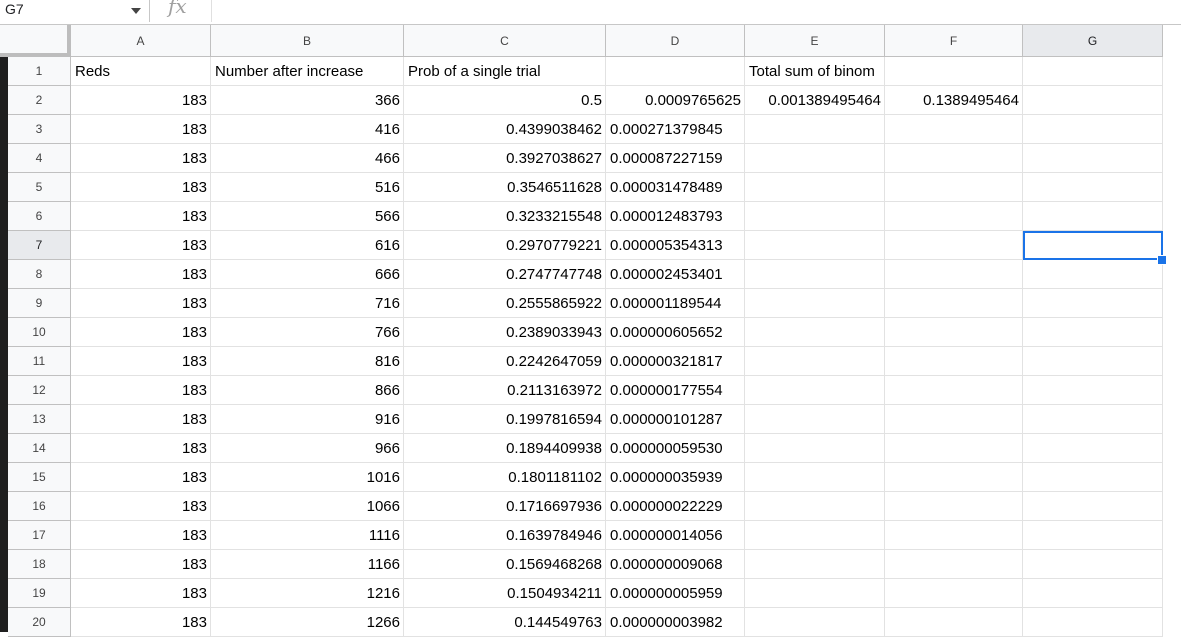  Describe the element at coordinates (39, 361) in the screenshot. I see `row-header-11: 11` at that location.